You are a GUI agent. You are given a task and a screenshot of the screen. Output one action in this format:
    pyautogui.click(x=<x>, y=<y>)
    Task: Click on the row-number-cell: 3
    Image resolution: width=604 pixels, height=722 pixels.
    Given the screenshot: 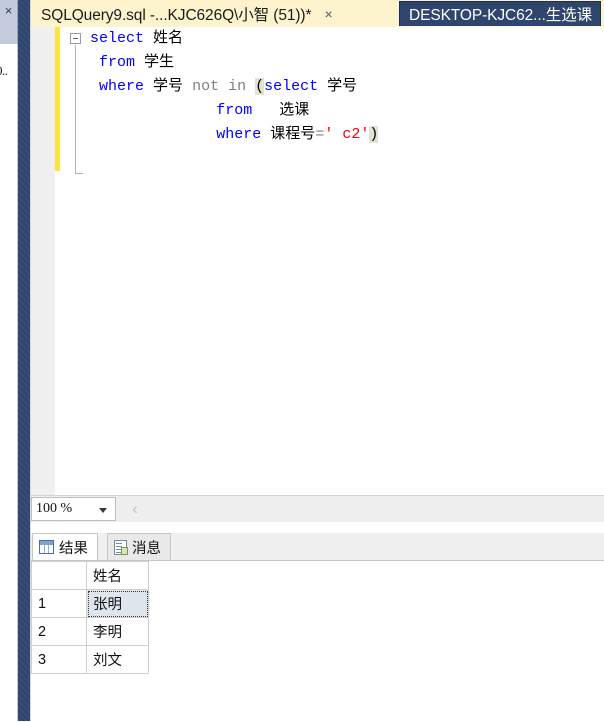 What is the action you would take?
    pyautogui.click(x=59, y=659)
    